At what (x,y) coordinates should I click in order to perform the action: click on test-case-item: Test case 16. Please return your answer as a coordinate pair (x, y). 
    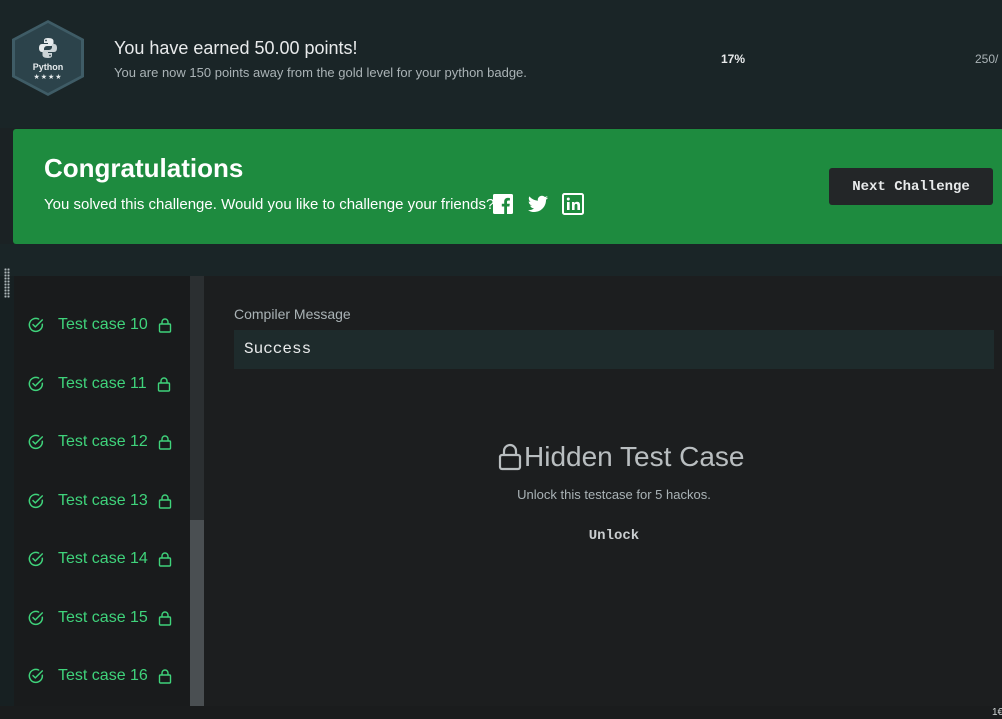
    Looking at the image, I should click on (100, 676).